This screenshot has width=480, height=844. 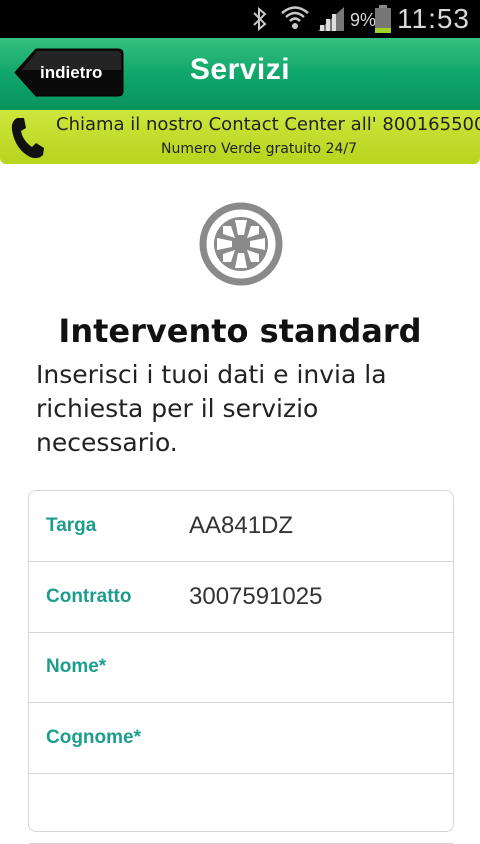 I want to click on battery-percent: 9%, so click(x=362, y=20).